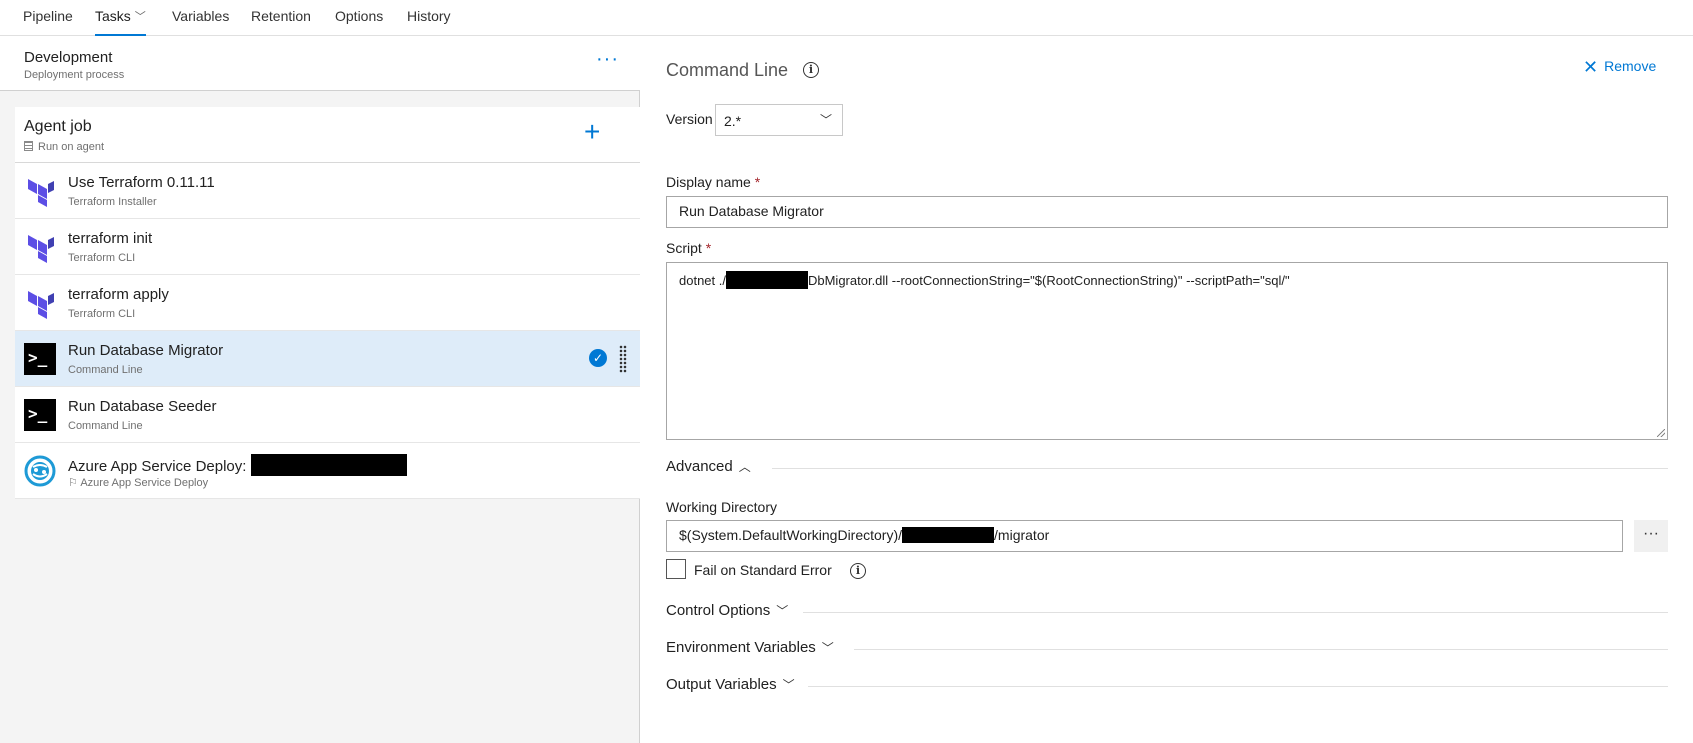  Describe the element at coordinates (200, 22) in the screenshot. I see `tab-variables: Variables` at that location.